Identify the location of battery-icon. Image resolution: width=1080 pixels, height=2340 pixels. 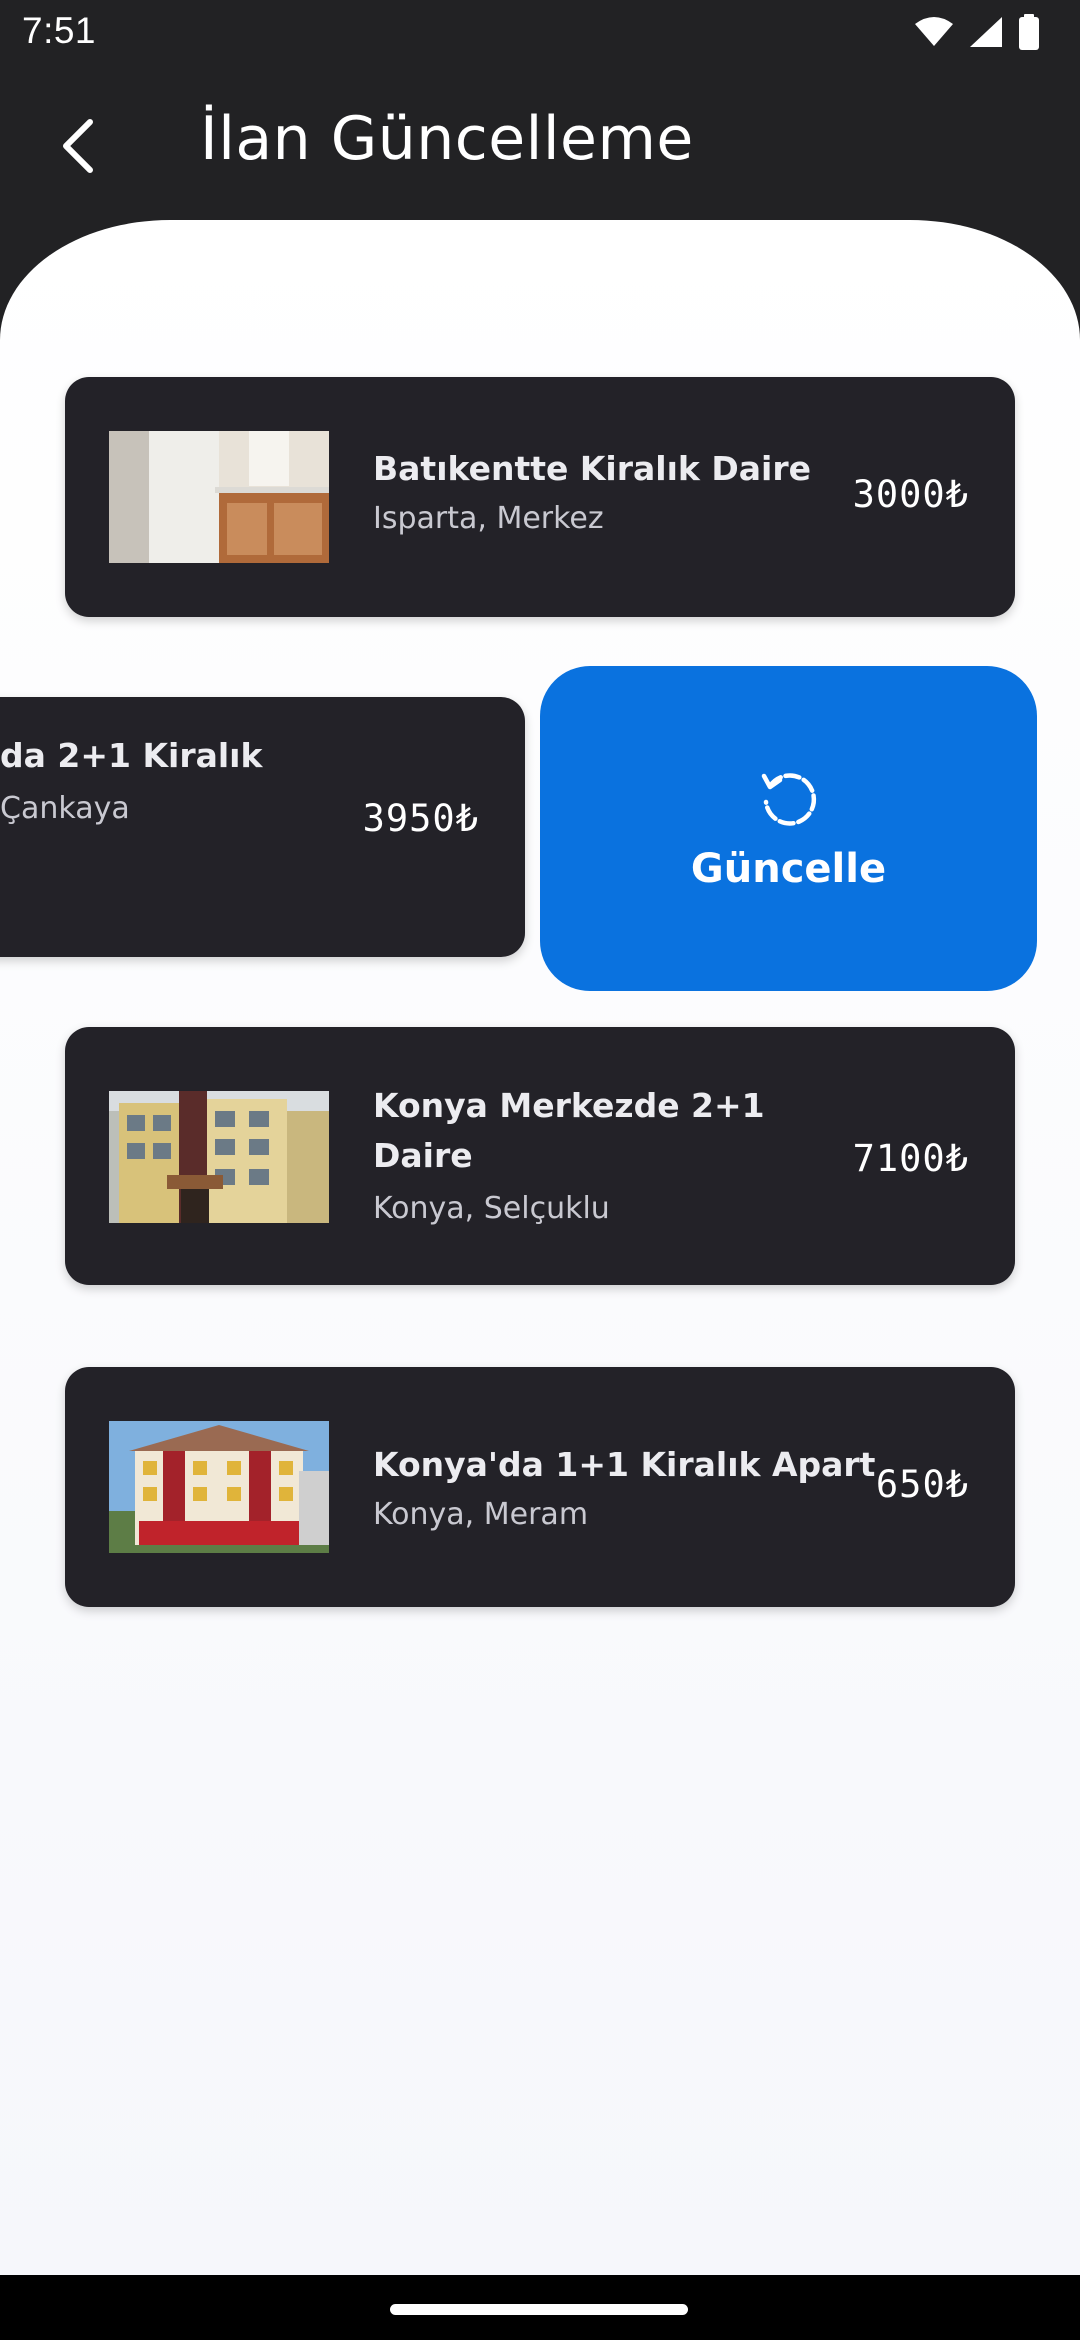
(1029, 32).